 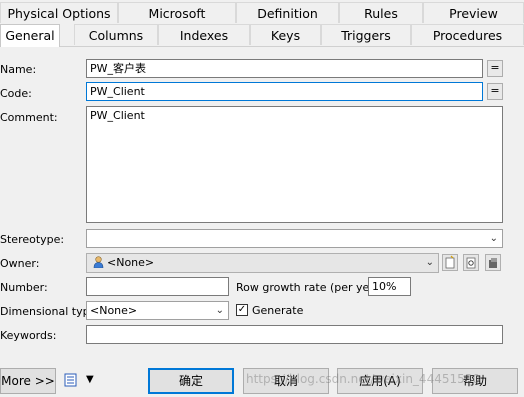 I want to click on tab-microsoft: Microsoft, so click(x=177, y=12).